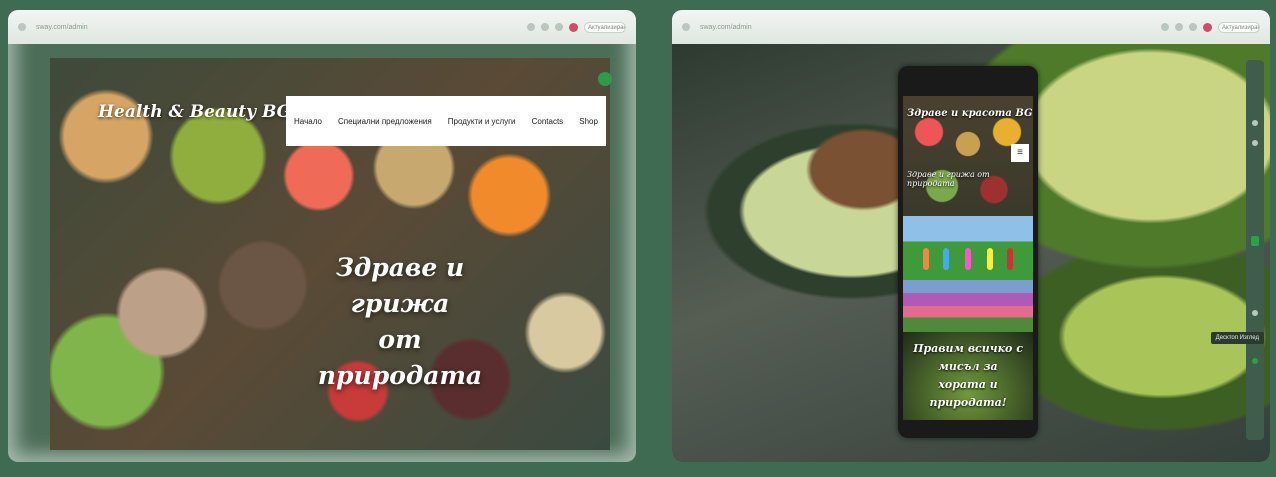 This screenshot has height=477, width=1276. What do you see at coordinates (1237, 338) in the screenshot?
I see `desktop-view-tooltip: Десктоп Изглед` at bounding box center [1237, 338].